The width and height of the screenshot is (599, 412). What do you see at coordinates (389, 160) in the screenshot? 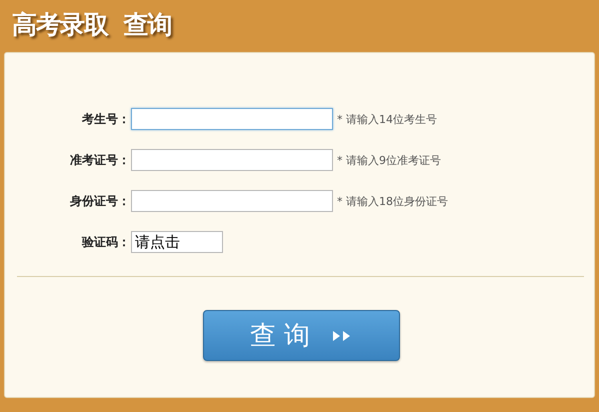
I see `hint-text: * 请输入9位准考证号` at bounding box center [389, 160].